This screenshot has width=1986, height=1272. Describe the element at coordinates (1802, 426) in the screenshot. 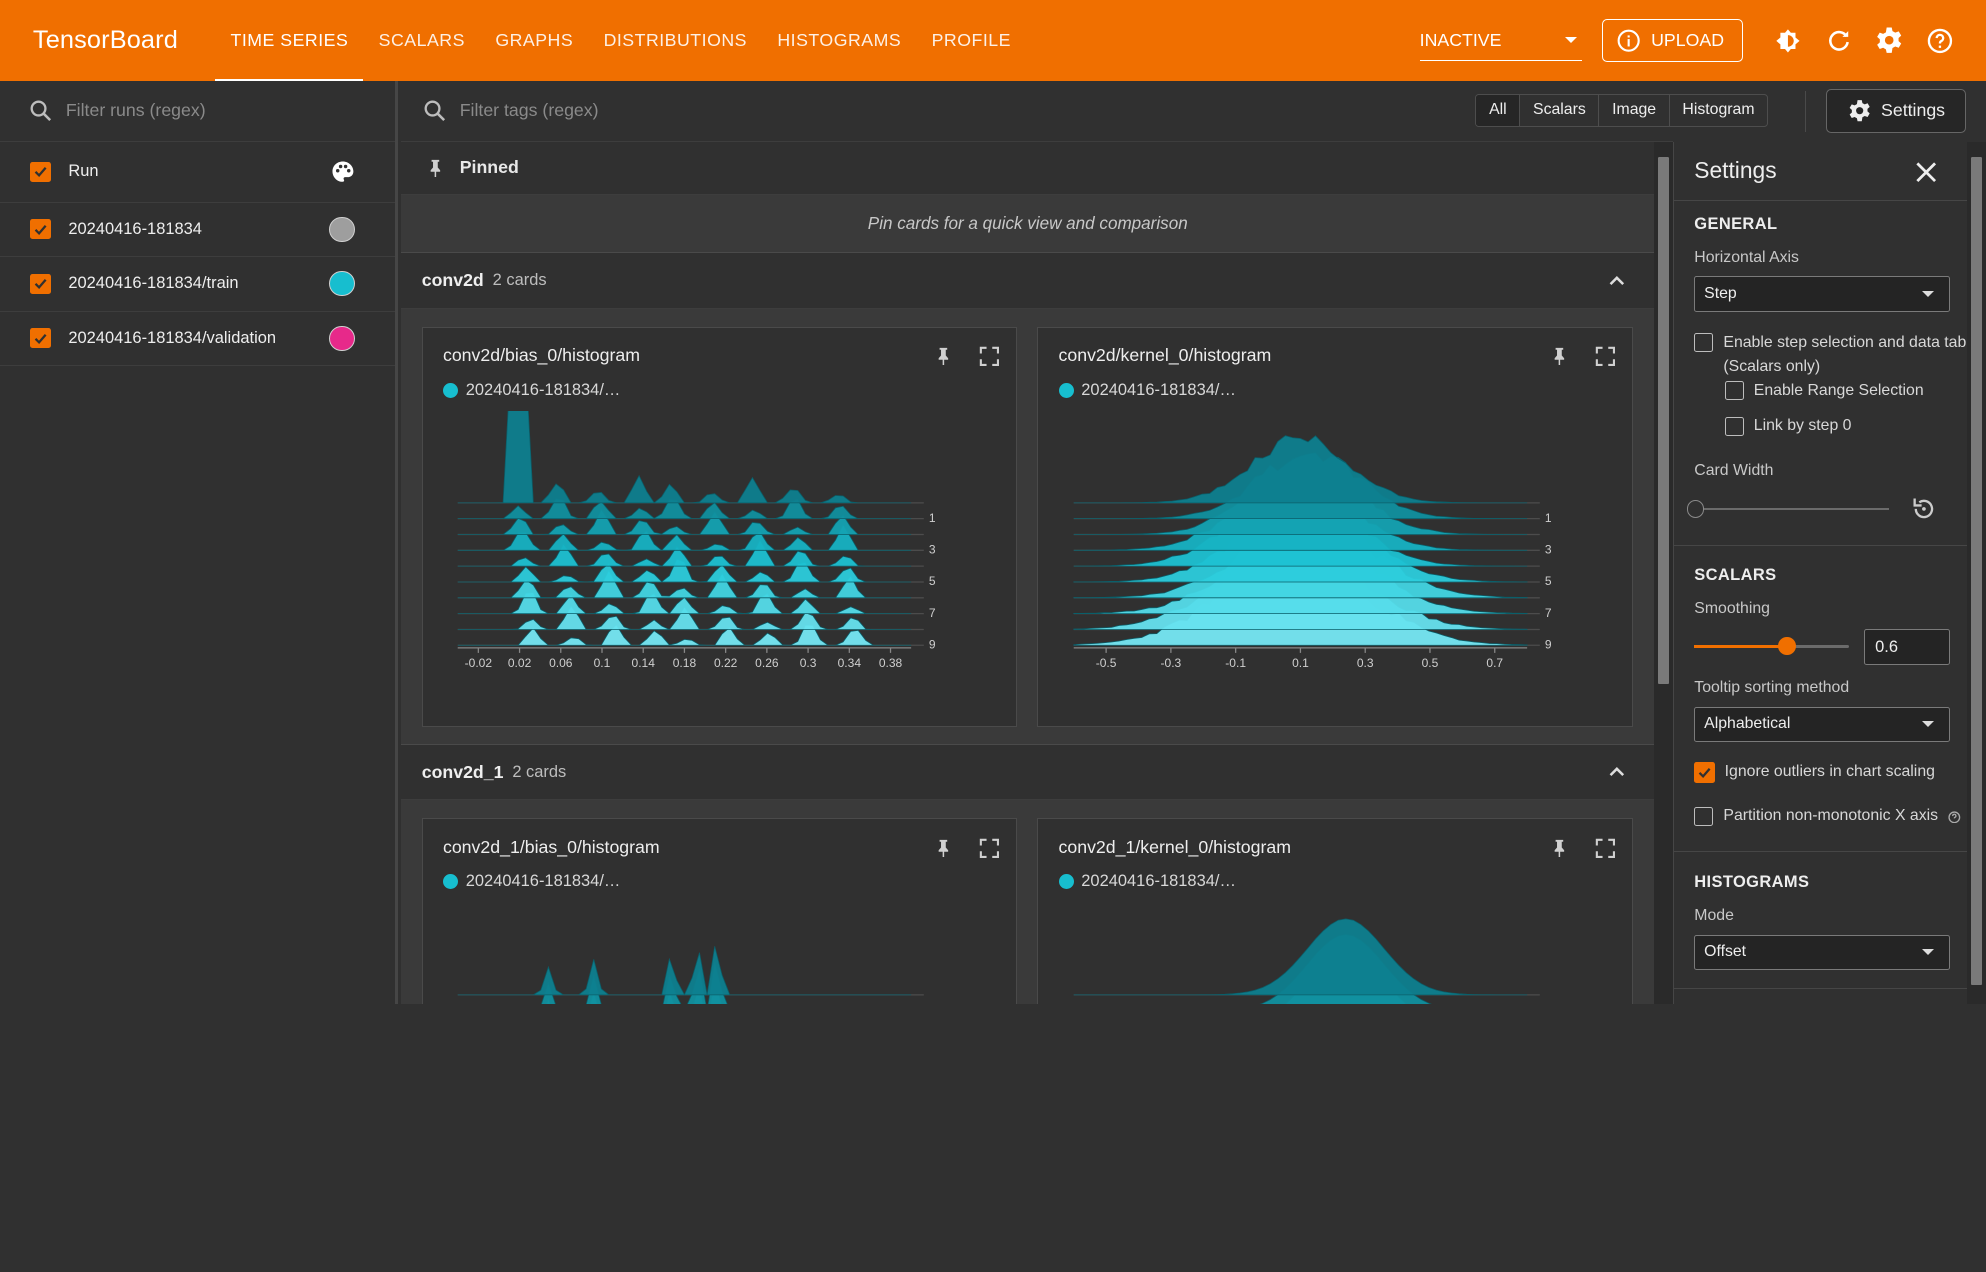

I see `link-by-step-label: Link by step 0` at that location.